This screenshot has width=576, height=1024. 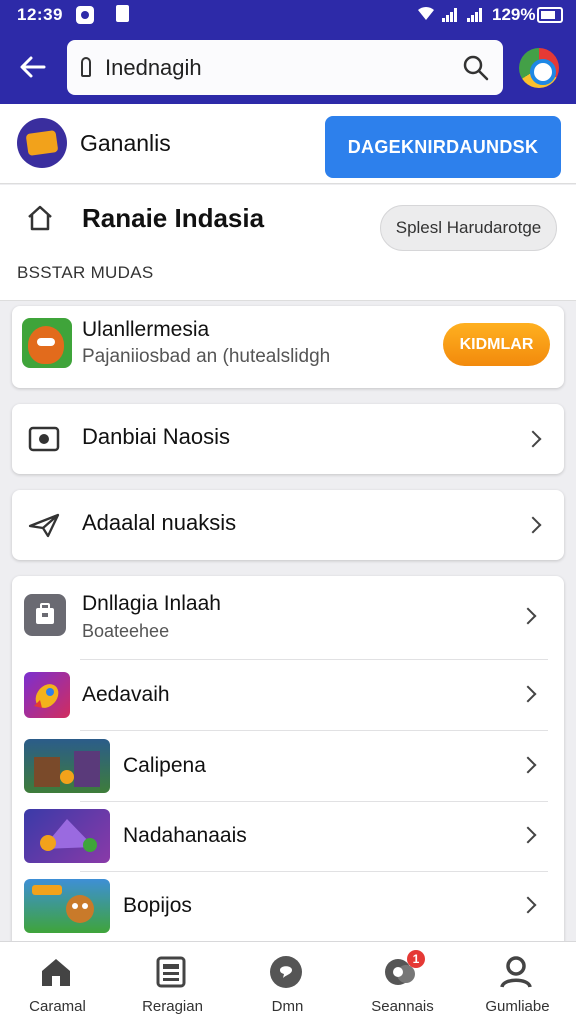 What do you see at coordinates (550, 15) in the screenshot?
I see `battery-icon` at bounding box center [550, 15].